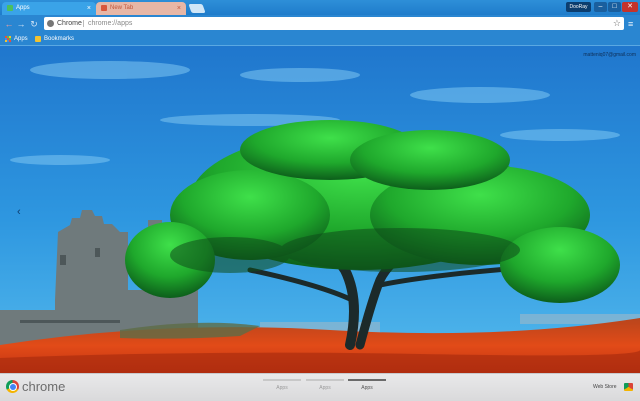  Describe the element at coordinates (609, 55) in the screenshot. I see `user-email: matteniq07@gmail.com` at that location.